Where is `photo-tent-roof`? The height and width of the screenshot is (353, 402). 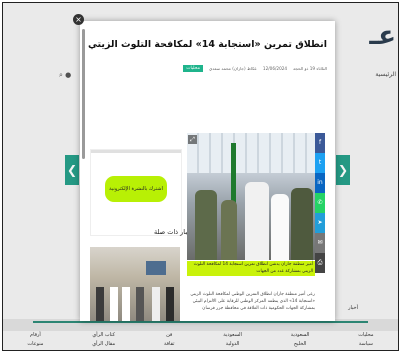 photo-tent-roof is located at coordinates (251, 153).